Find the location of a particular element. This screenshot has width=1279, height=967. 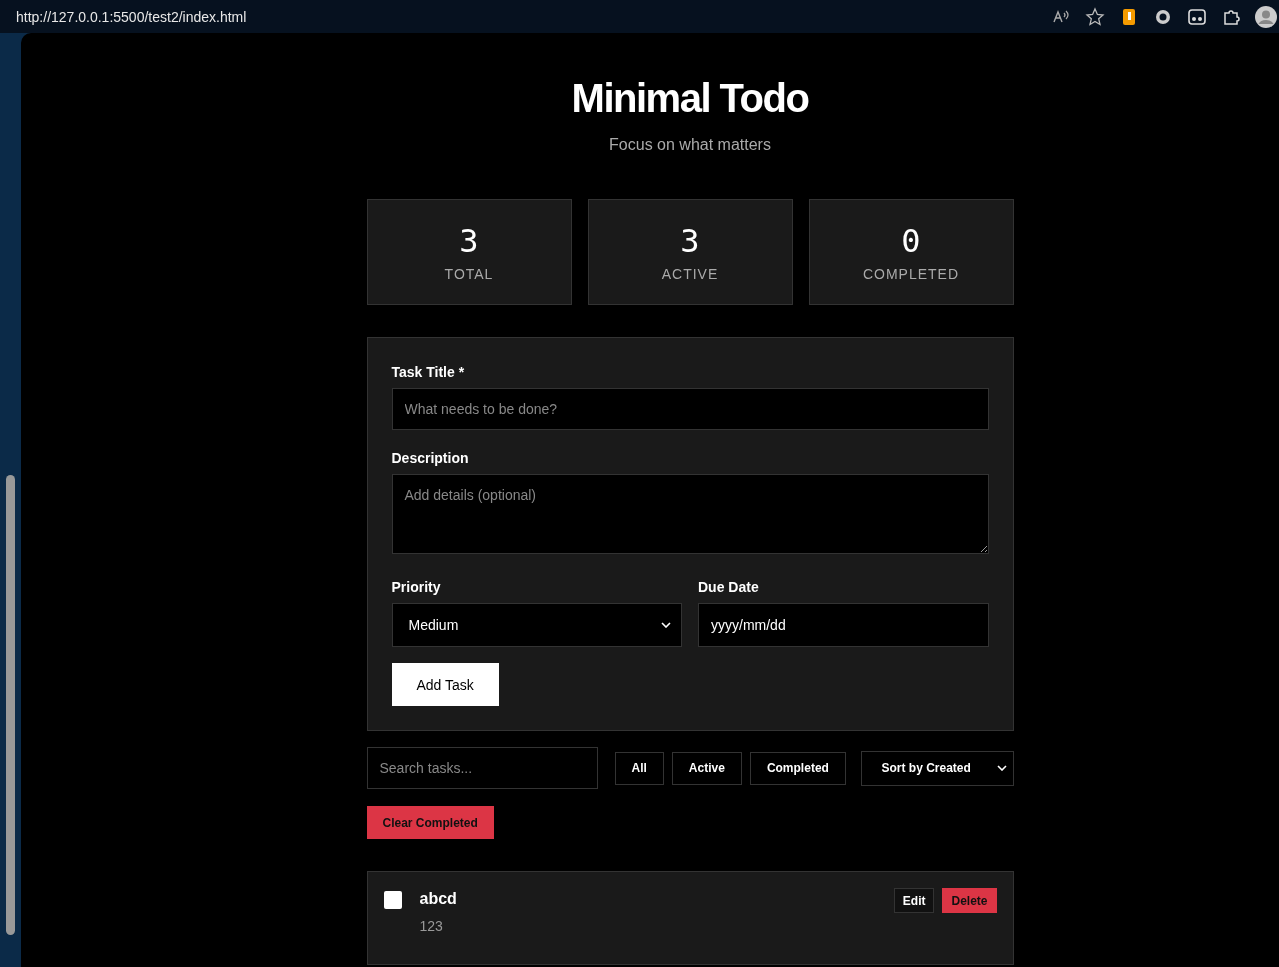

field-label: Description is located at coordinates (430, 458).